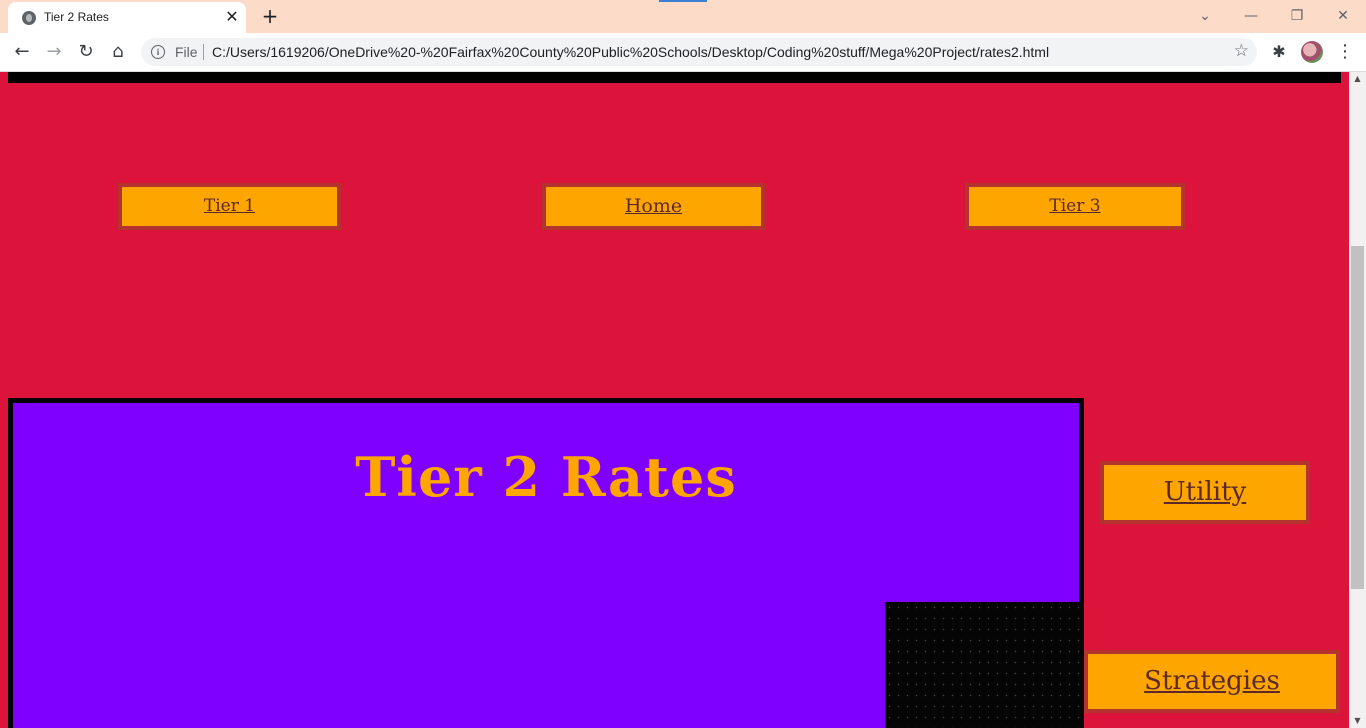 The height and width of the screenshot is (728, 1366). Describe the element at coordinates (653, 206) in the screenshot. I see `home-link: Home` at that location.